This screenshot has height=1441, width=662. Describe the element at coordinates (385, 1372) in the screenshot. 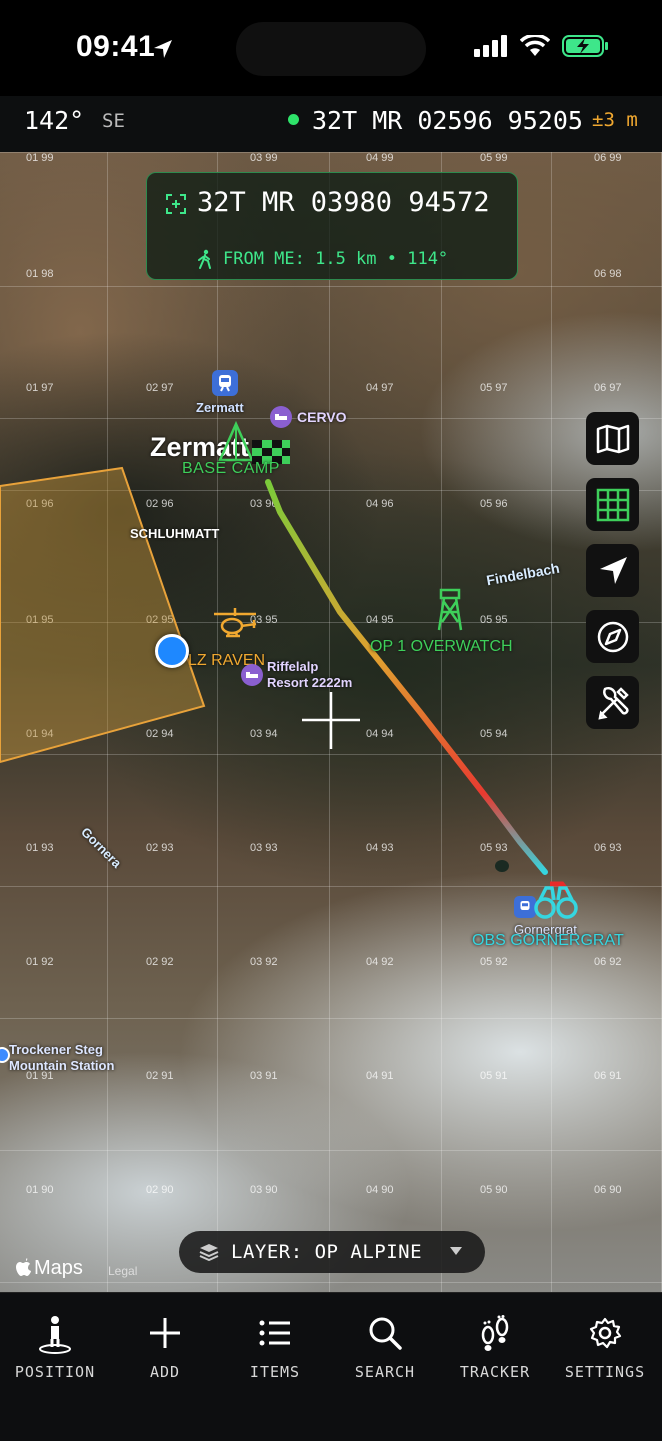

I see `tab-label: SEARCH` at that location.